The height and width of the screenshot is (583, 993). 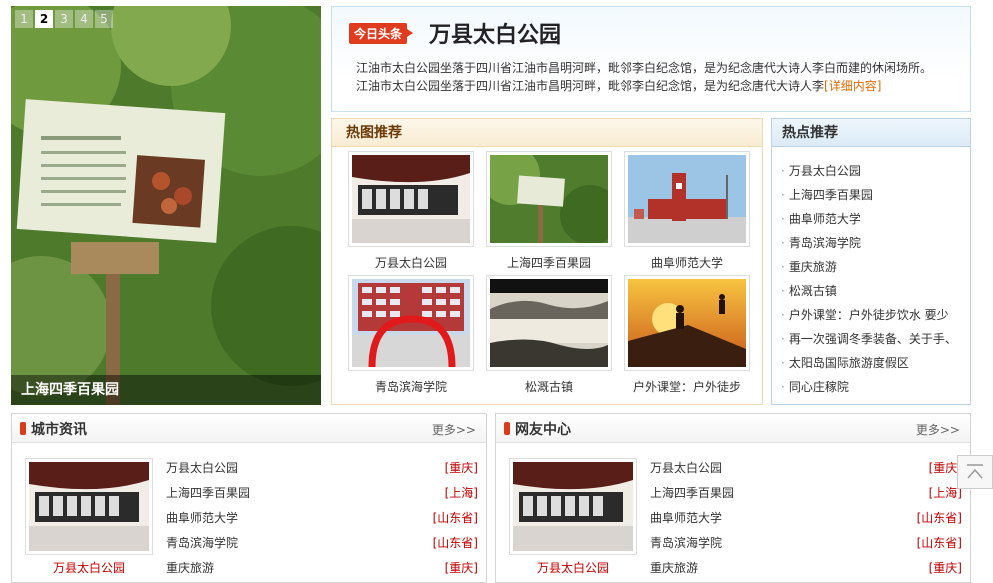 What do you see at coordinates (873, 243) in the screenshot?
I see `hot-recommend-item: 青岛滨海学院` at bounding box center [873, 243].